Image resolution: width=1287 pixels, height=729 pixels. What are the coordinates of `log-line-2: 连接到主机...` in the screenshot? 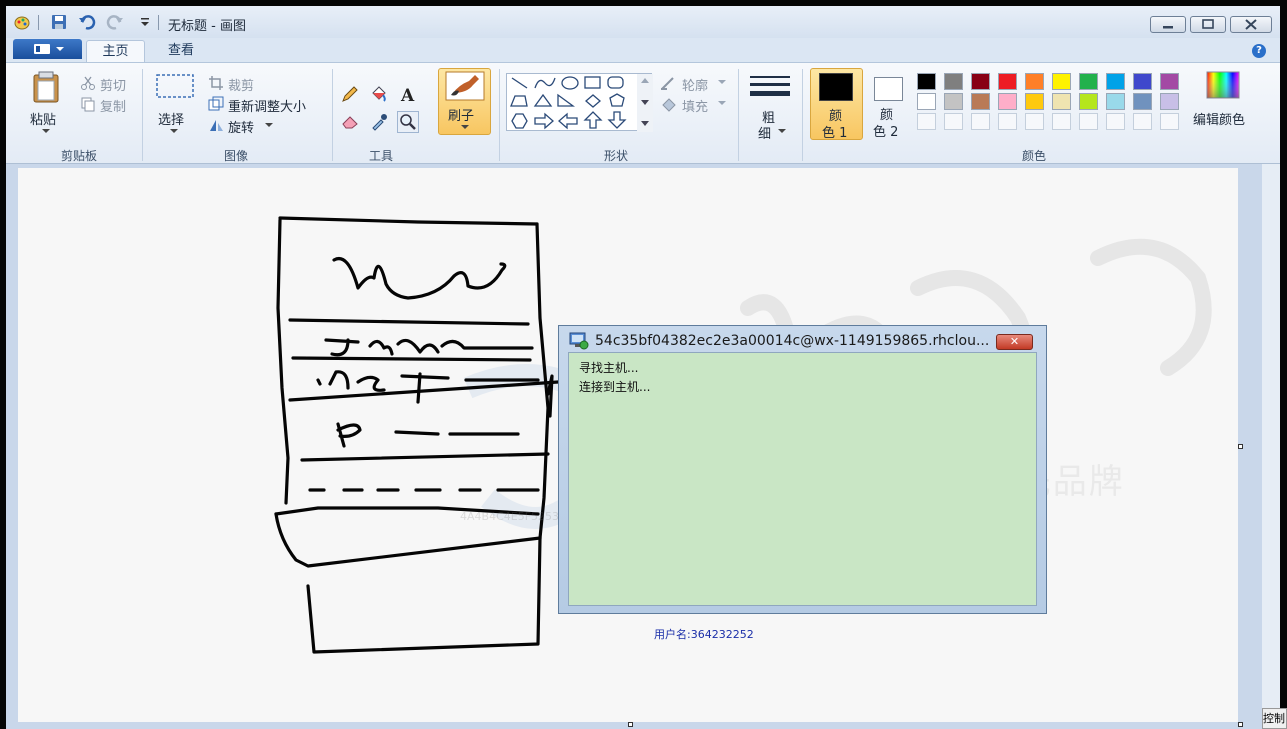 It's located at (615, 387).